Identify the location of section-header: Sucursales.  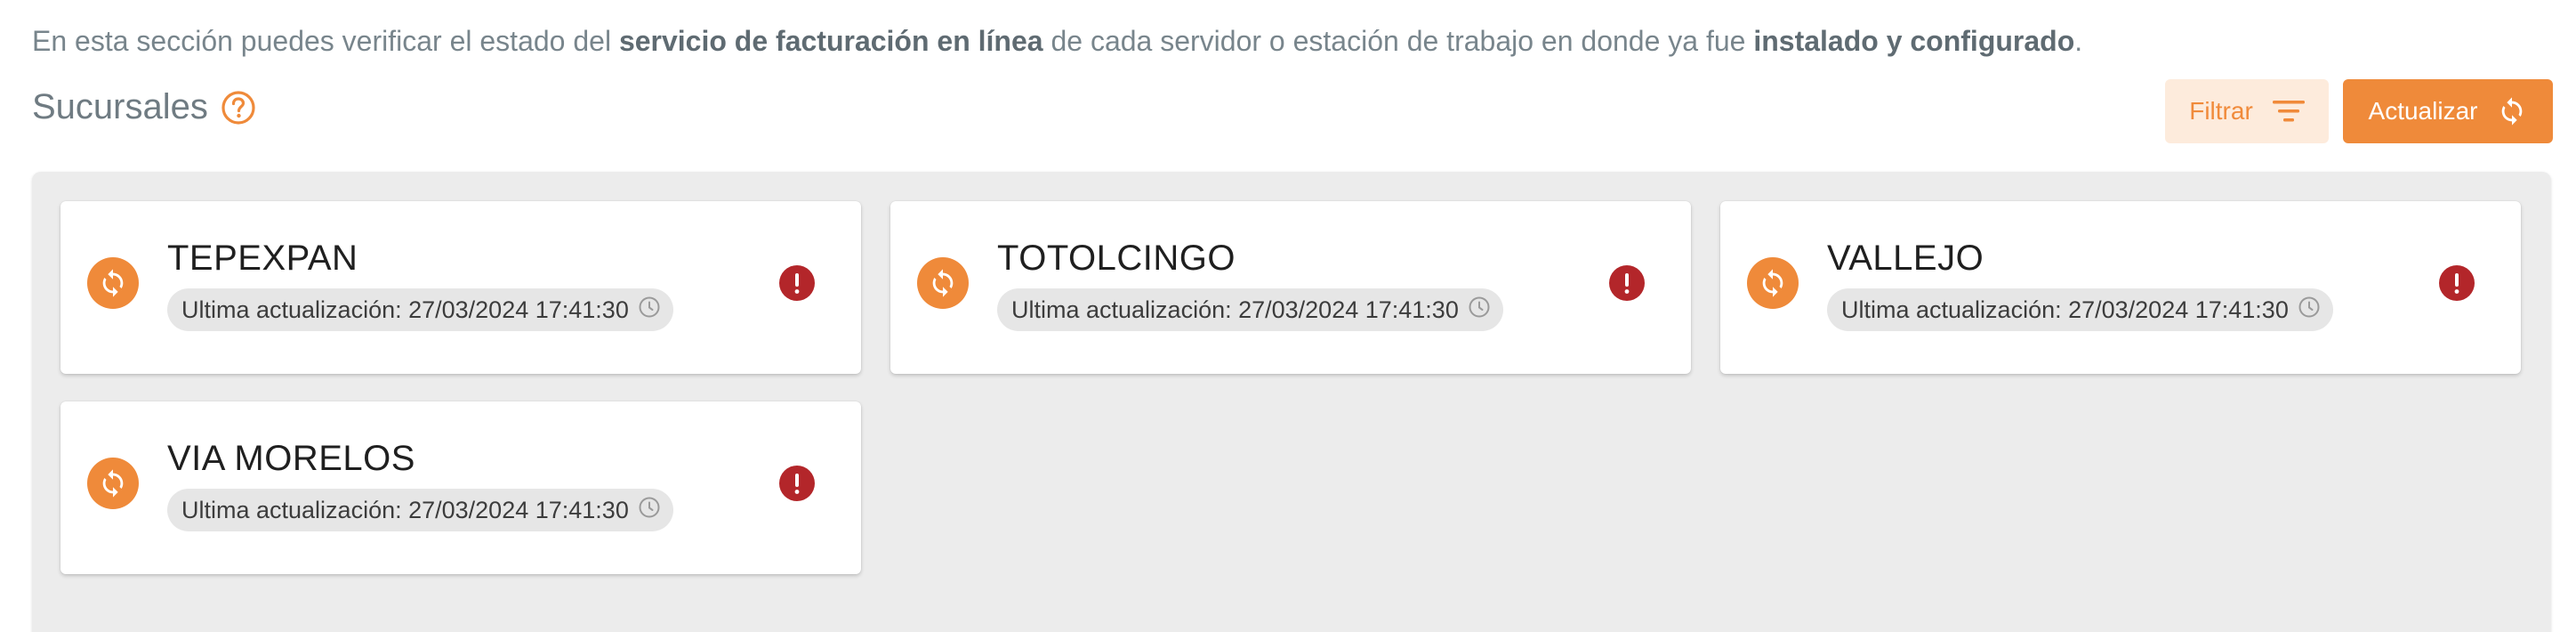
(144, 107).